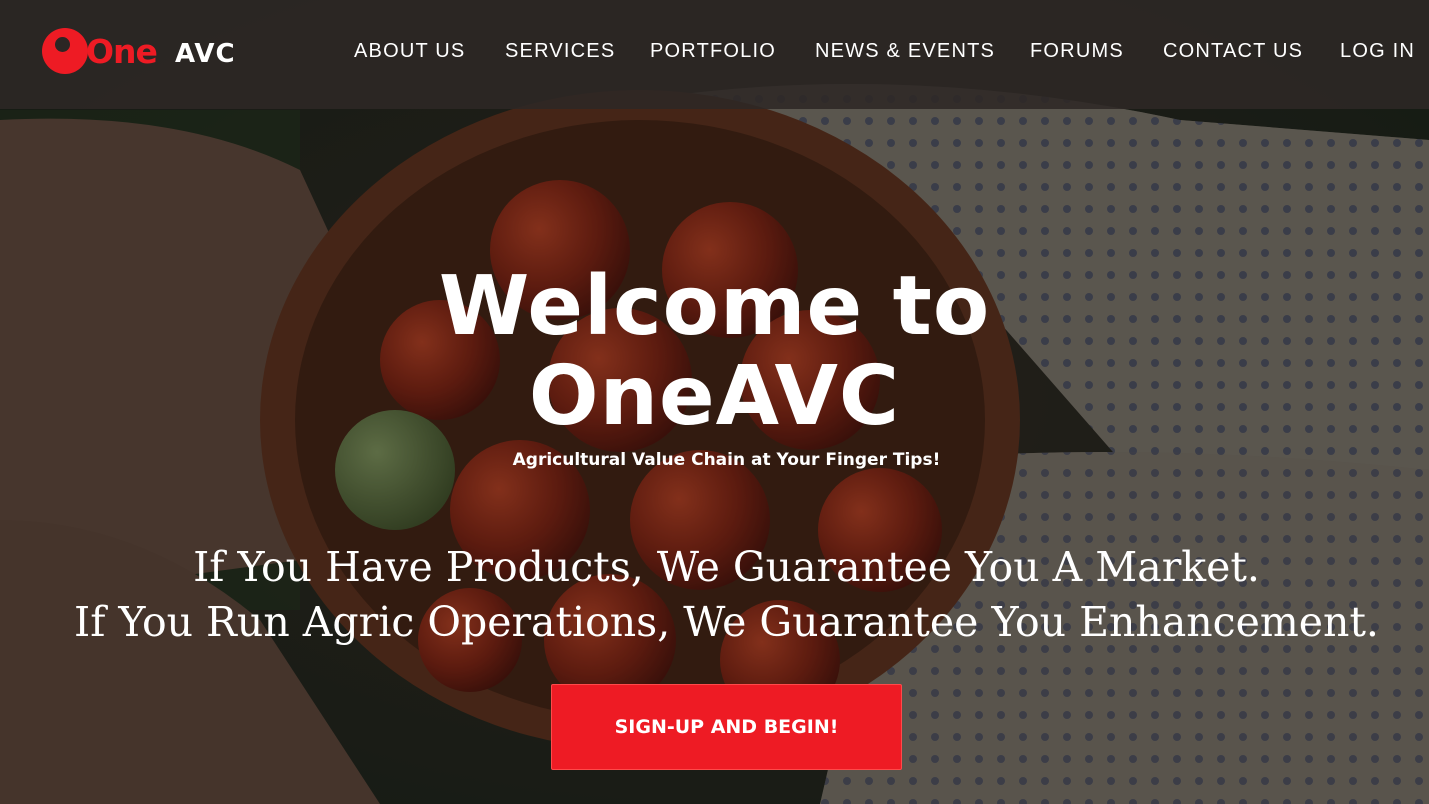 This screenshot has height=804, width=1429. What do you see at coordinates (714, 306) in the screenshot?
I see `hero-title-line-1: Welcome to` at bounding box center [714, 306].